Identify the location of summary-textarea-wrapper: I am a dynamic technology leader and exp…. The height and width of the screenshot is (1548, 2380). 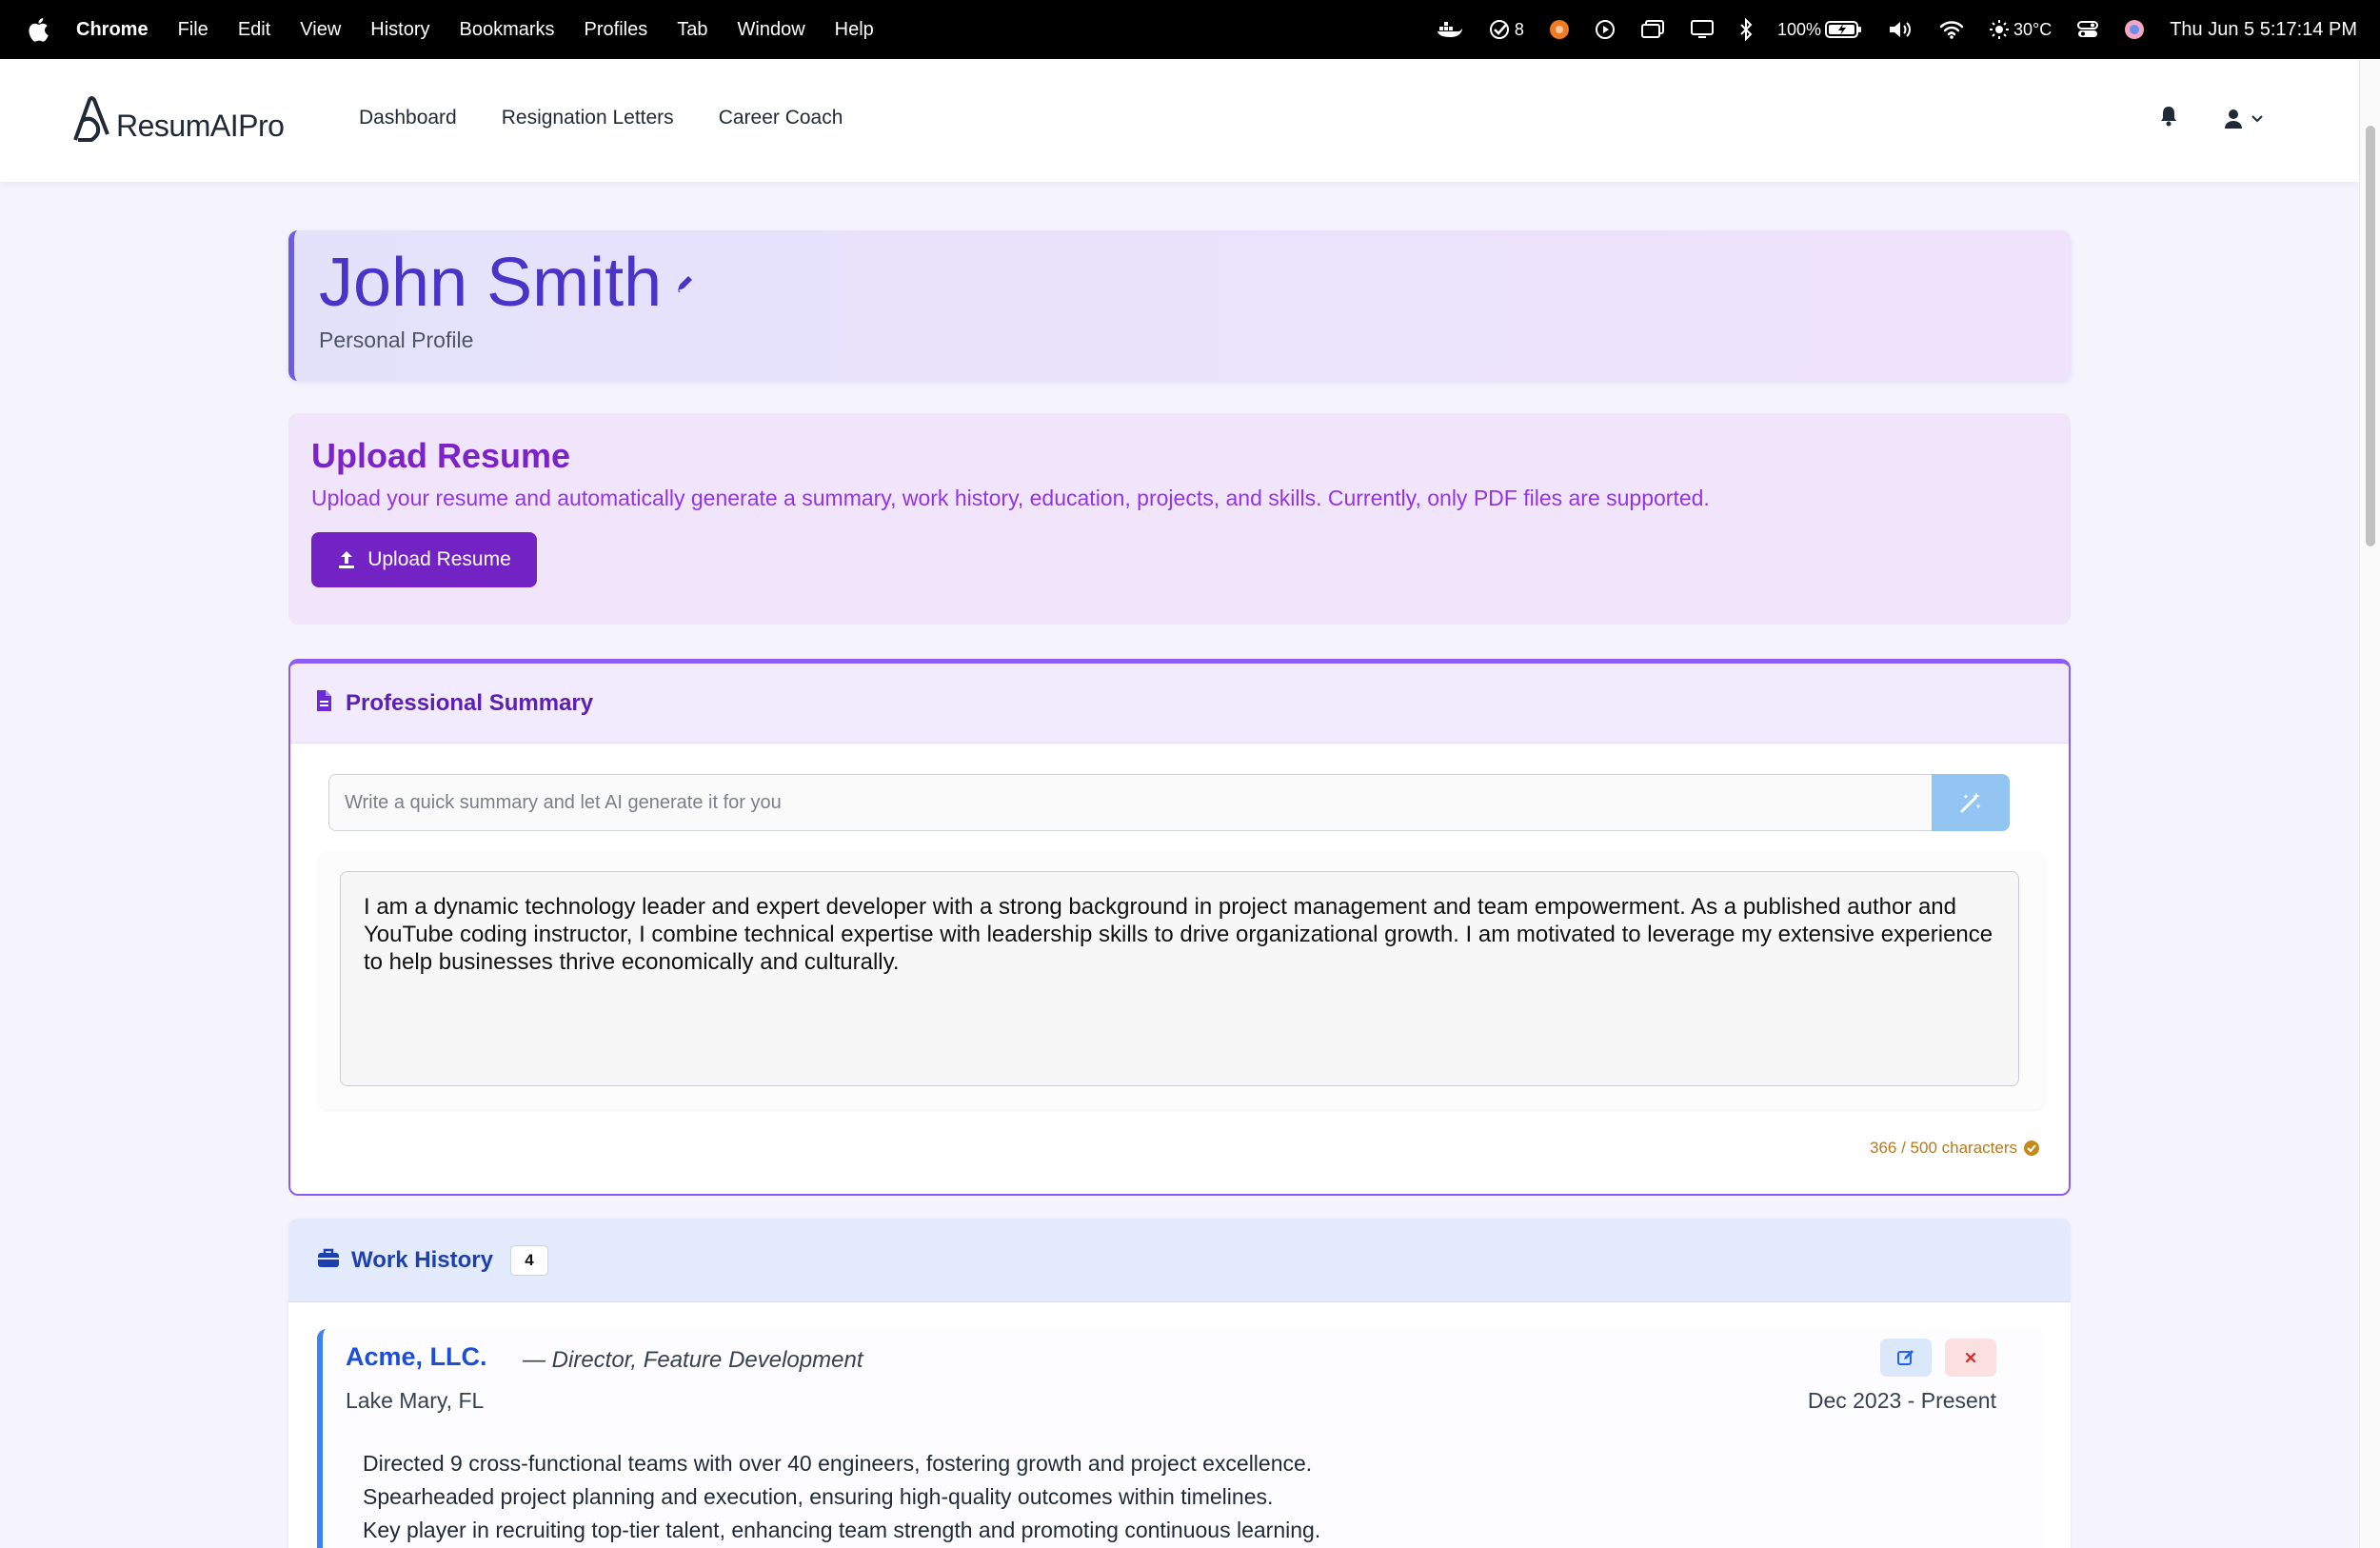
(1181, 981).